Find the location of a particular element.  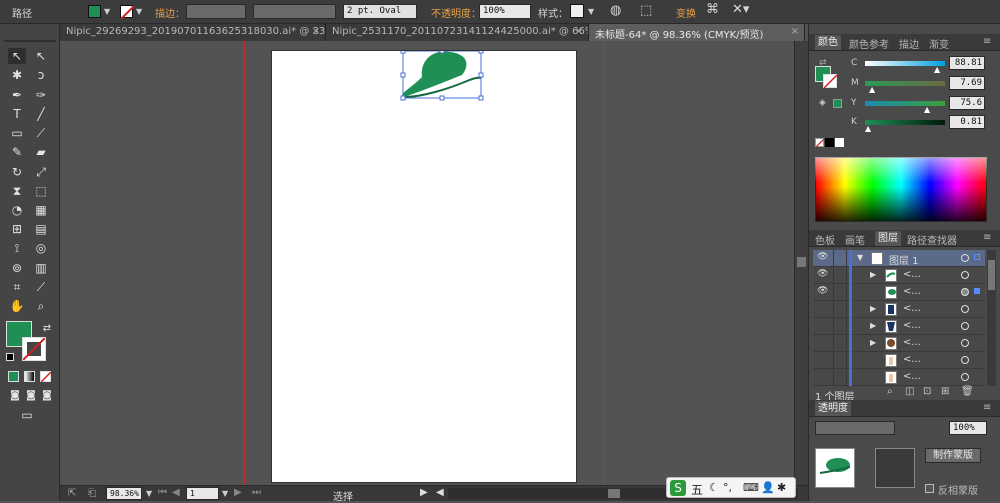

layers-scrollbar is located at coordinates (991, 318).